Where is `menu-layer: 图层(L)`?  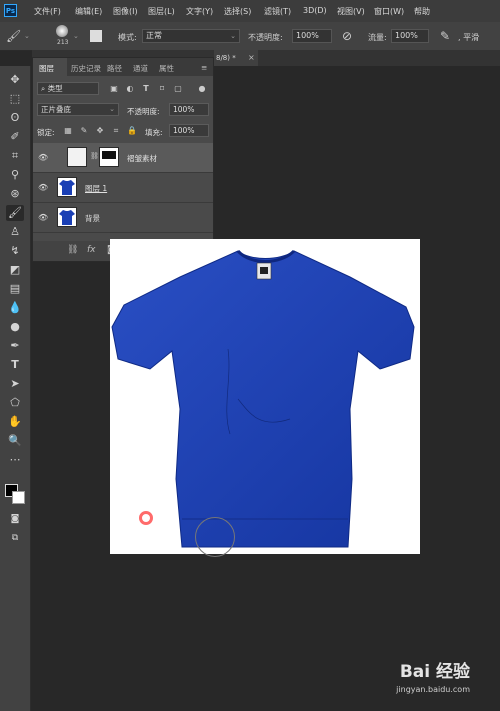 menu-layer: 图层(L) is located at coordinates (161, 11).